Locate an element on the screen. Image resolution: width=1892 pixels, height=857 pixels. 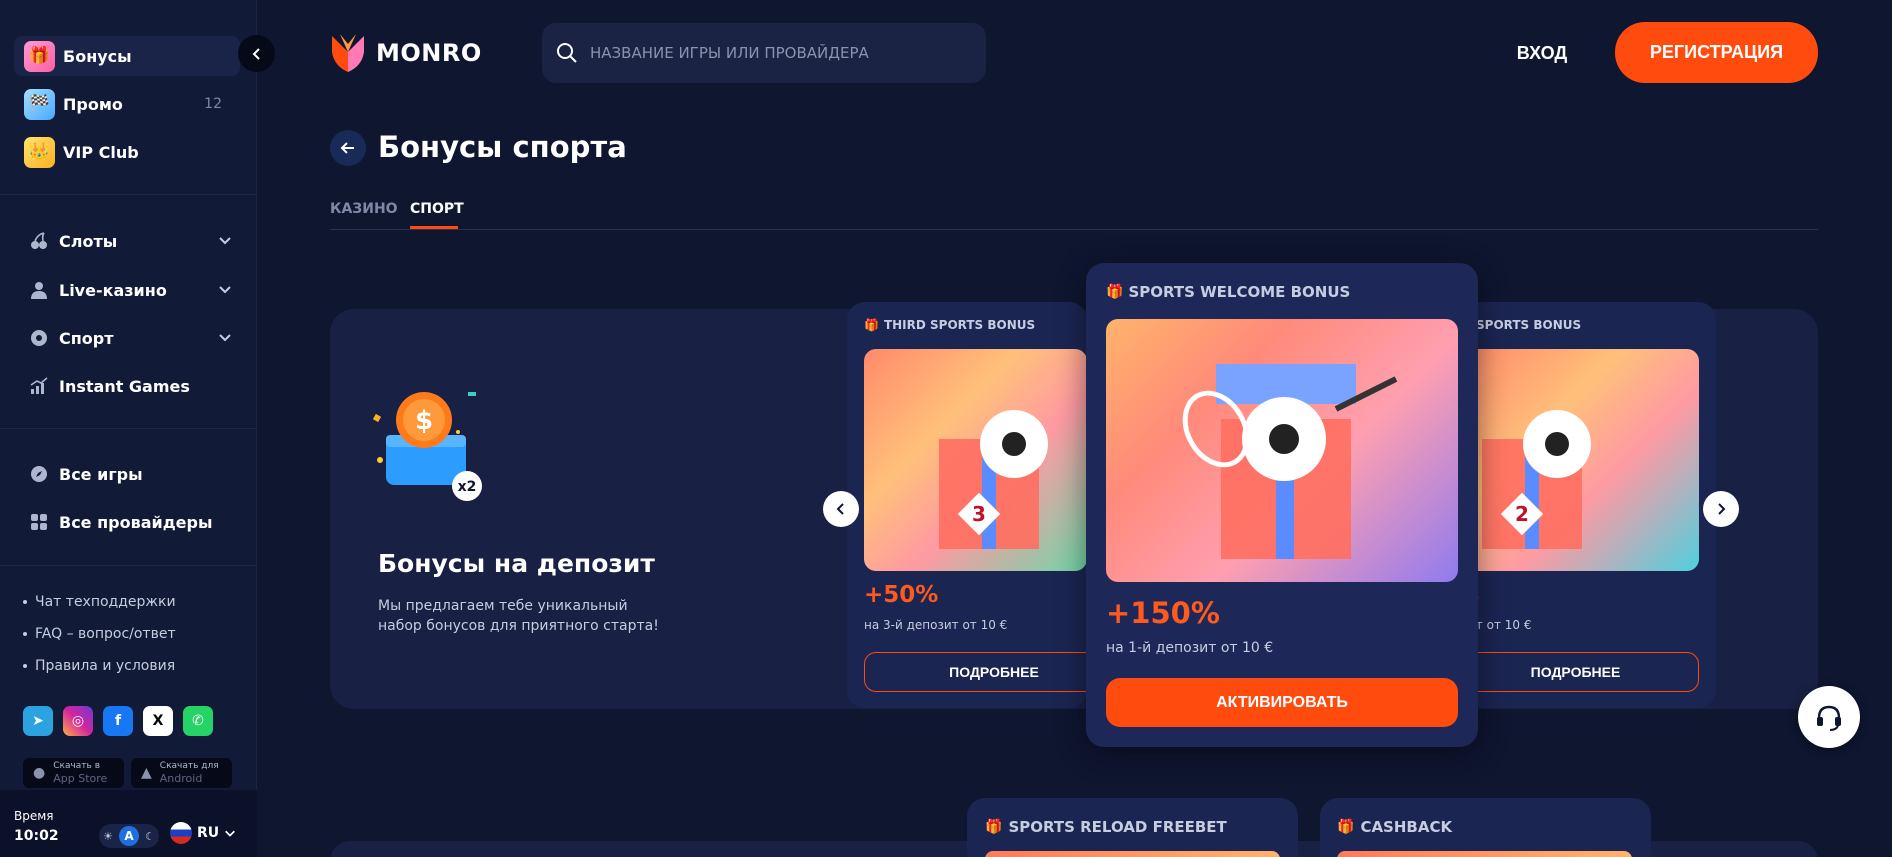
logo: MONRO is located at coordinates (406, 53).